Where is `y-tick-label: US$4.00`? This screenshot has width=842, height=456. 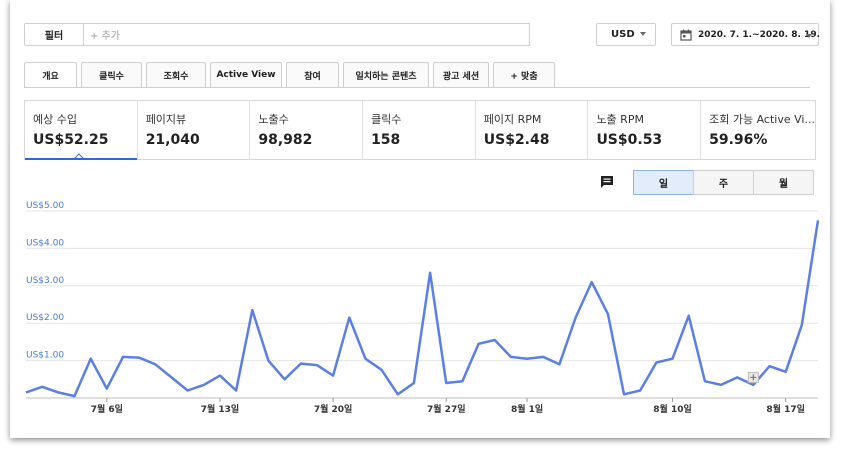 y-tick-label: US$4.00 is located at coordinates (45, 243).